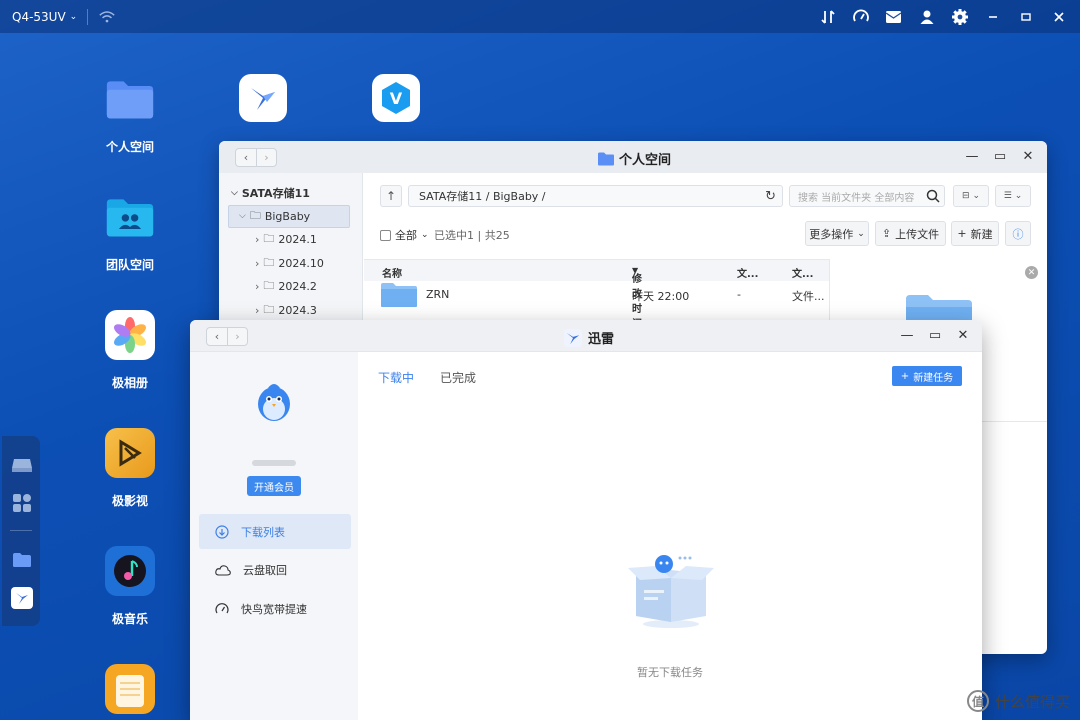  I want to click on minimize-icon, so click(992, 16).